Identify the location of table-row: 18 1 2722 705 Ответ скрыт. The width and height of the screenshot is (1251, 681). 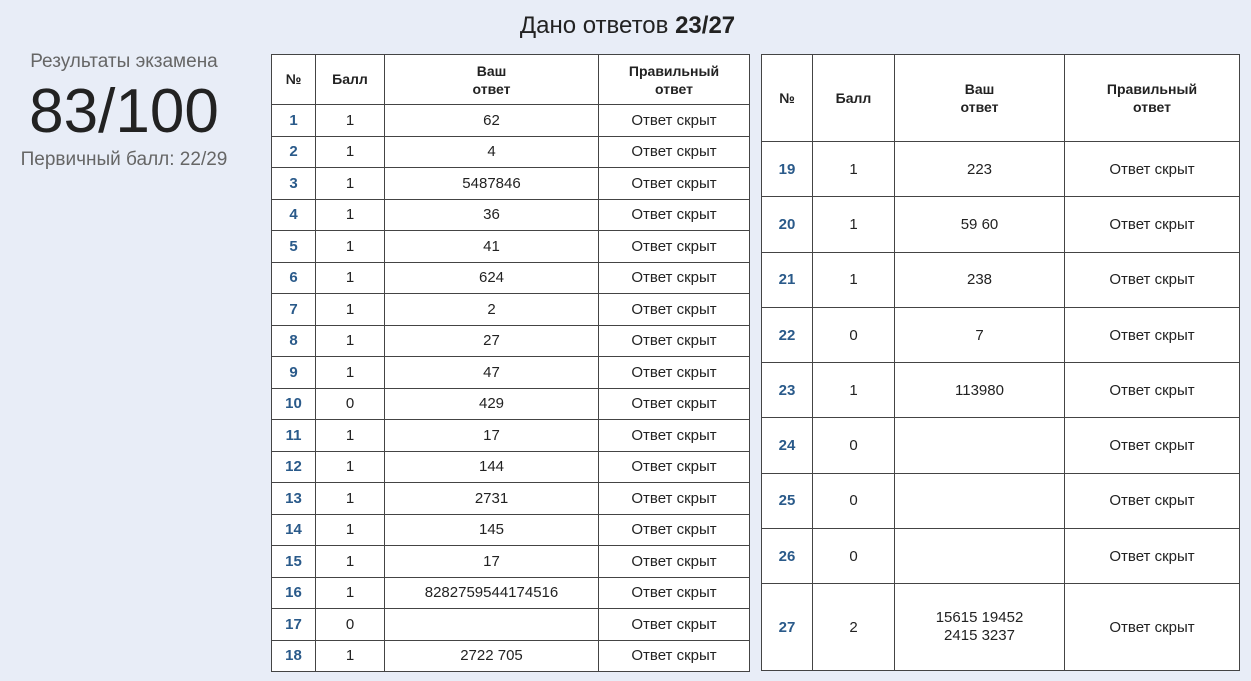
(510, 655).